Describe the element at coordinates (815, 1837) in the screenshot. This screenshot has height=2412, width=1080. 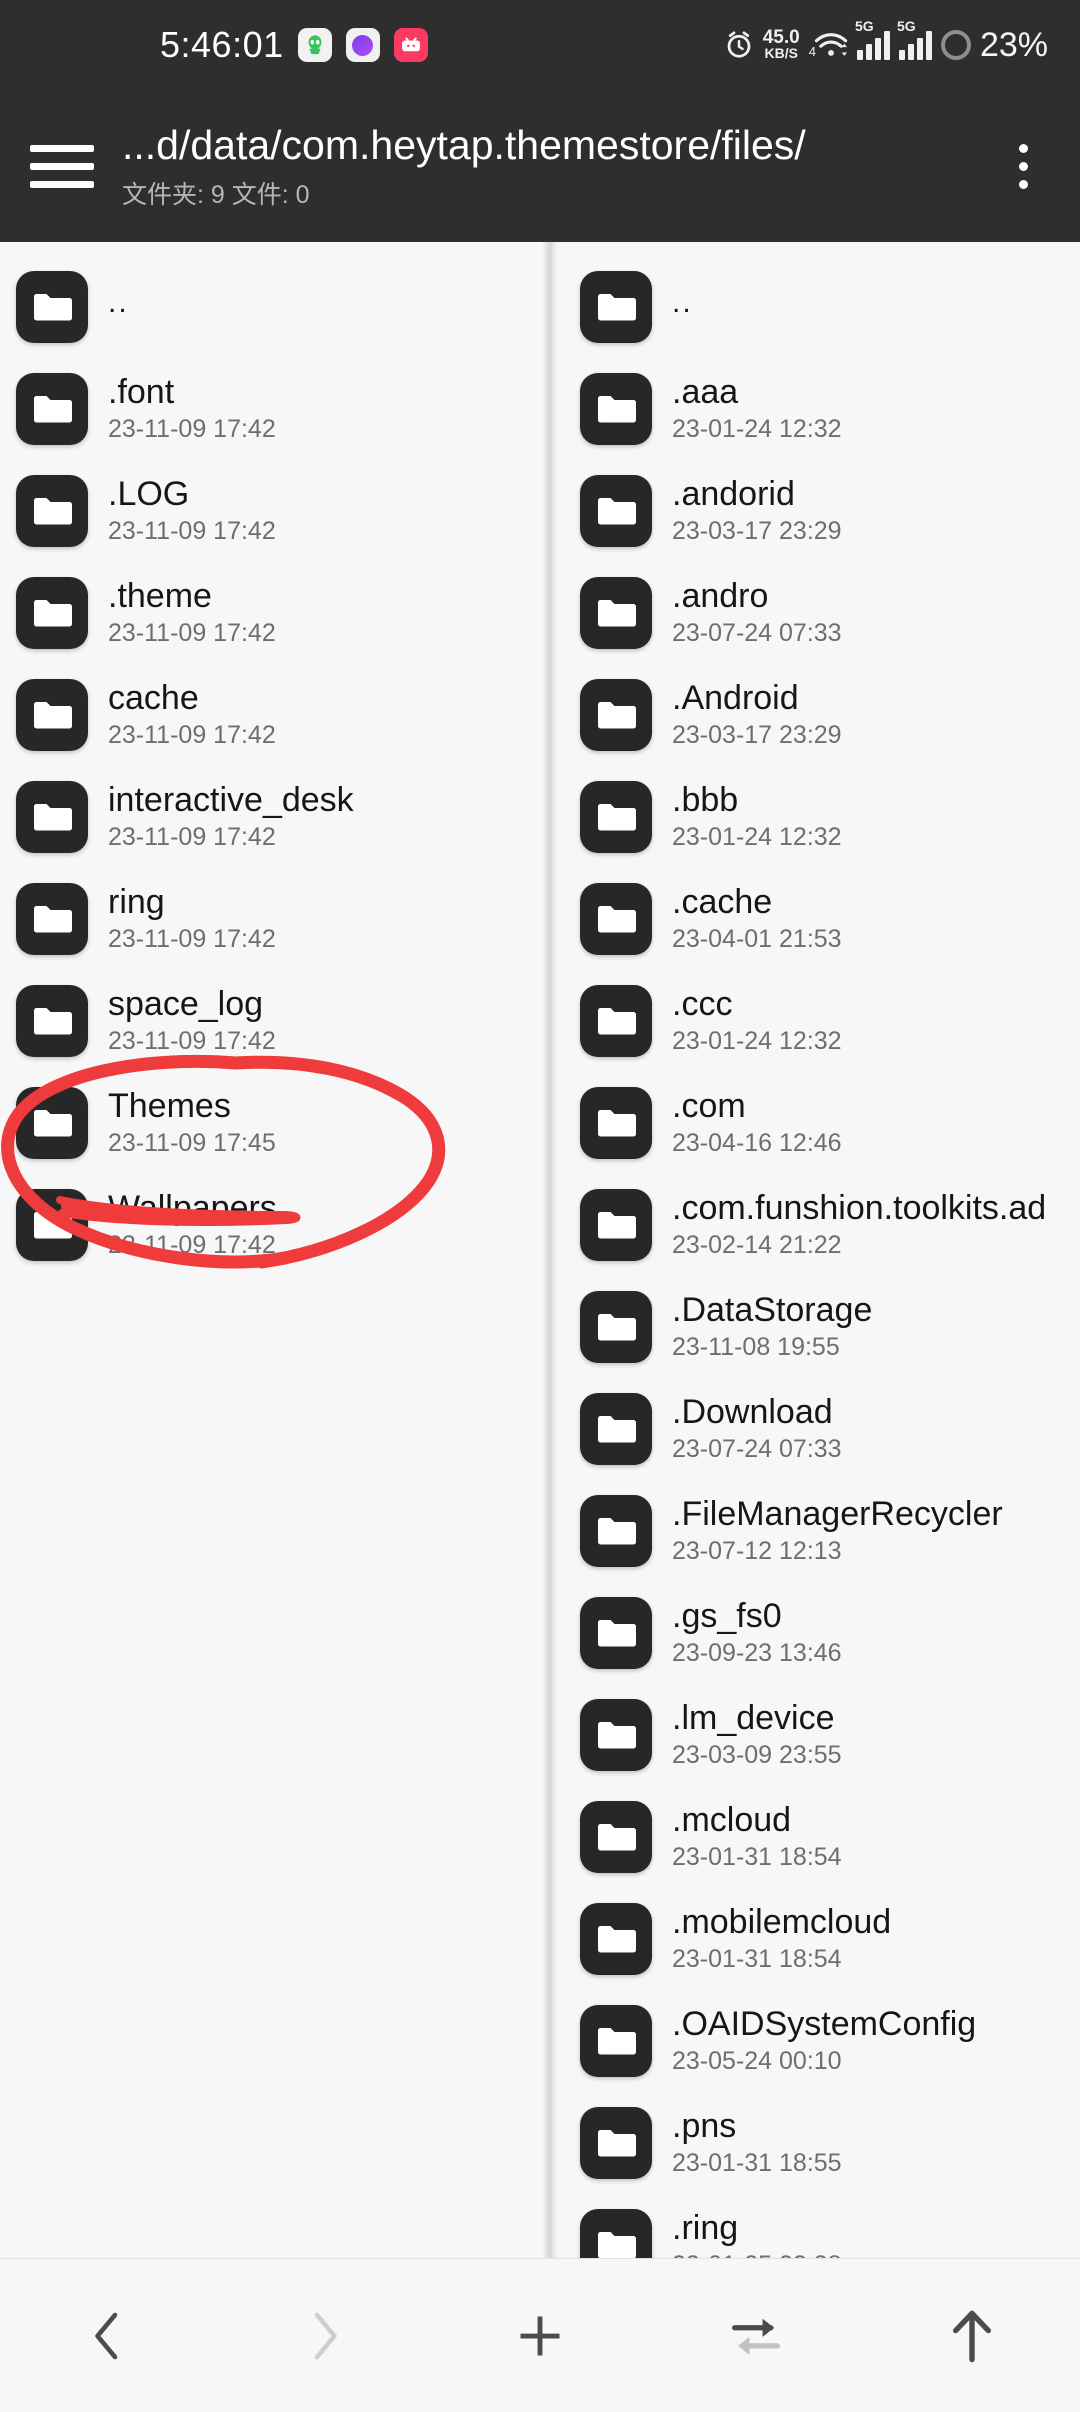
I see `file-row: .mcloud 23-01-31 18:54` at that location.